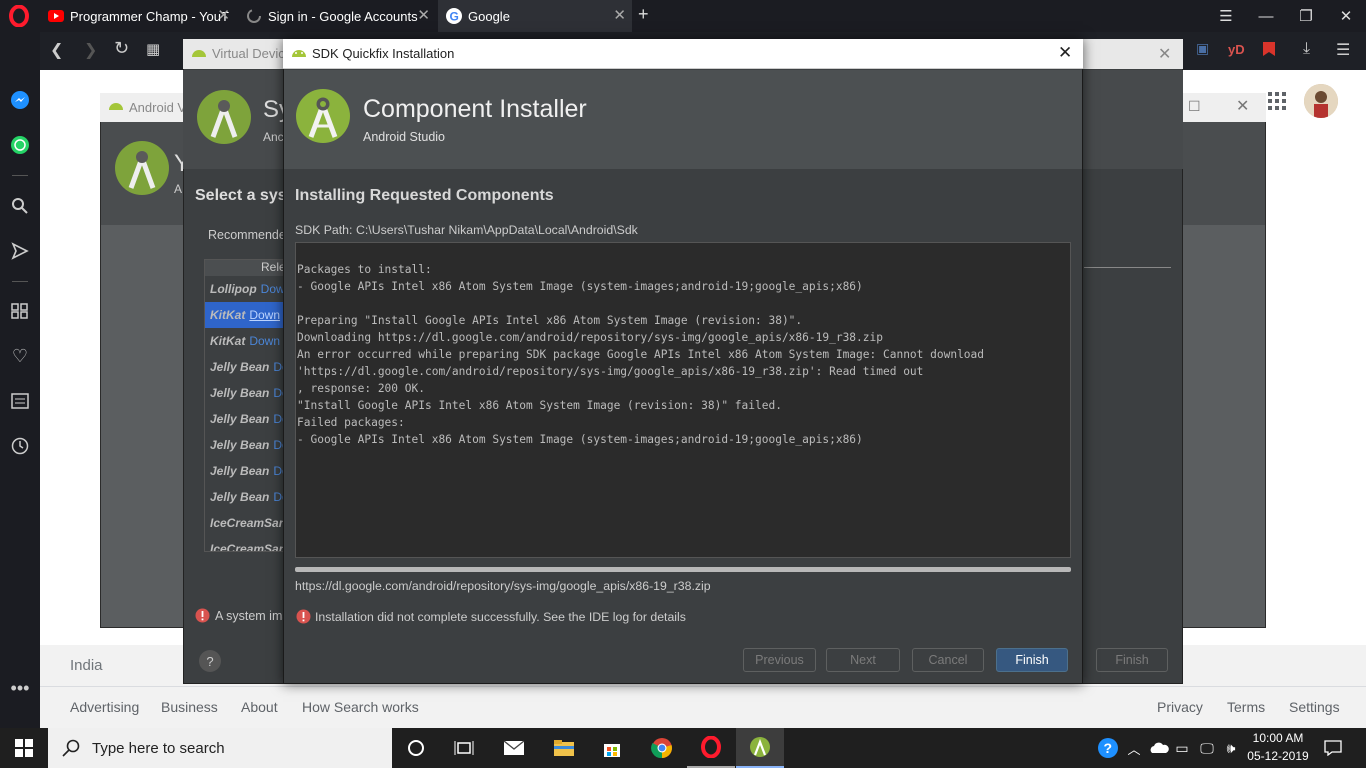 Image resolution: width=1366 pixels, height=768 pixels. Describe the element at coordinates (1194, 106) in the screenshot. I see `maximize-icon: ☐` at that location.